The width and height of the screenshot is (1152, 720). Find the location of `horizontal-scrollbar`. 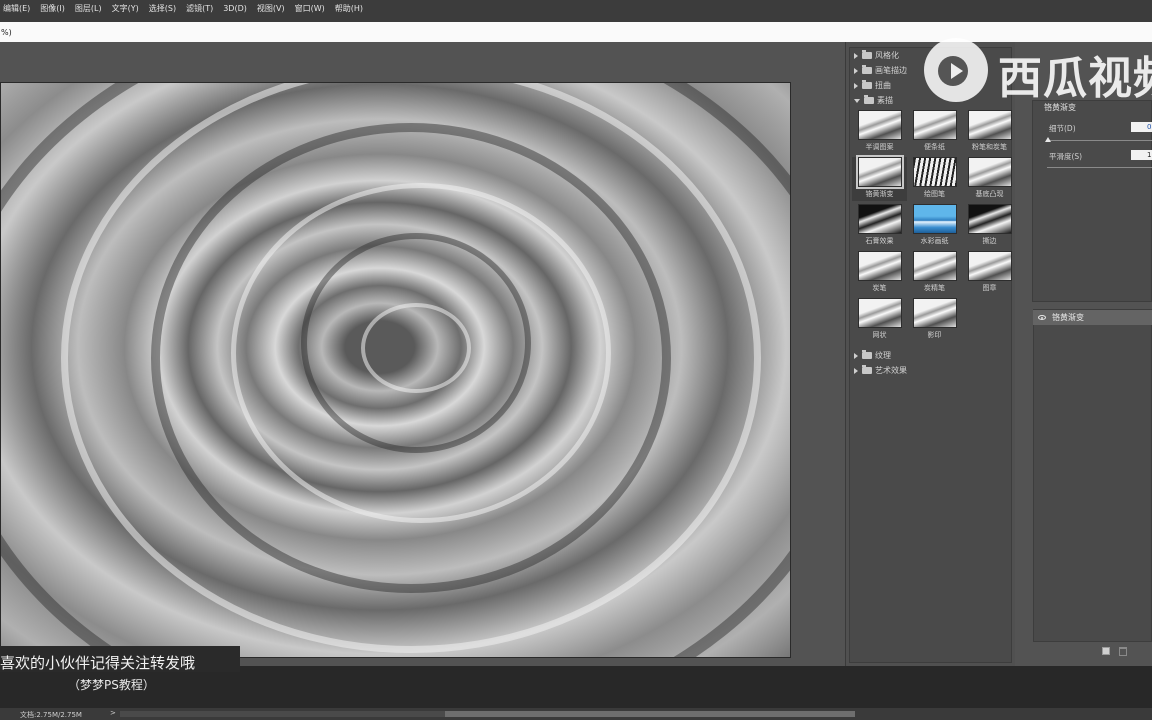

horizontal-scrollbar is located at coordinates (487, 714).